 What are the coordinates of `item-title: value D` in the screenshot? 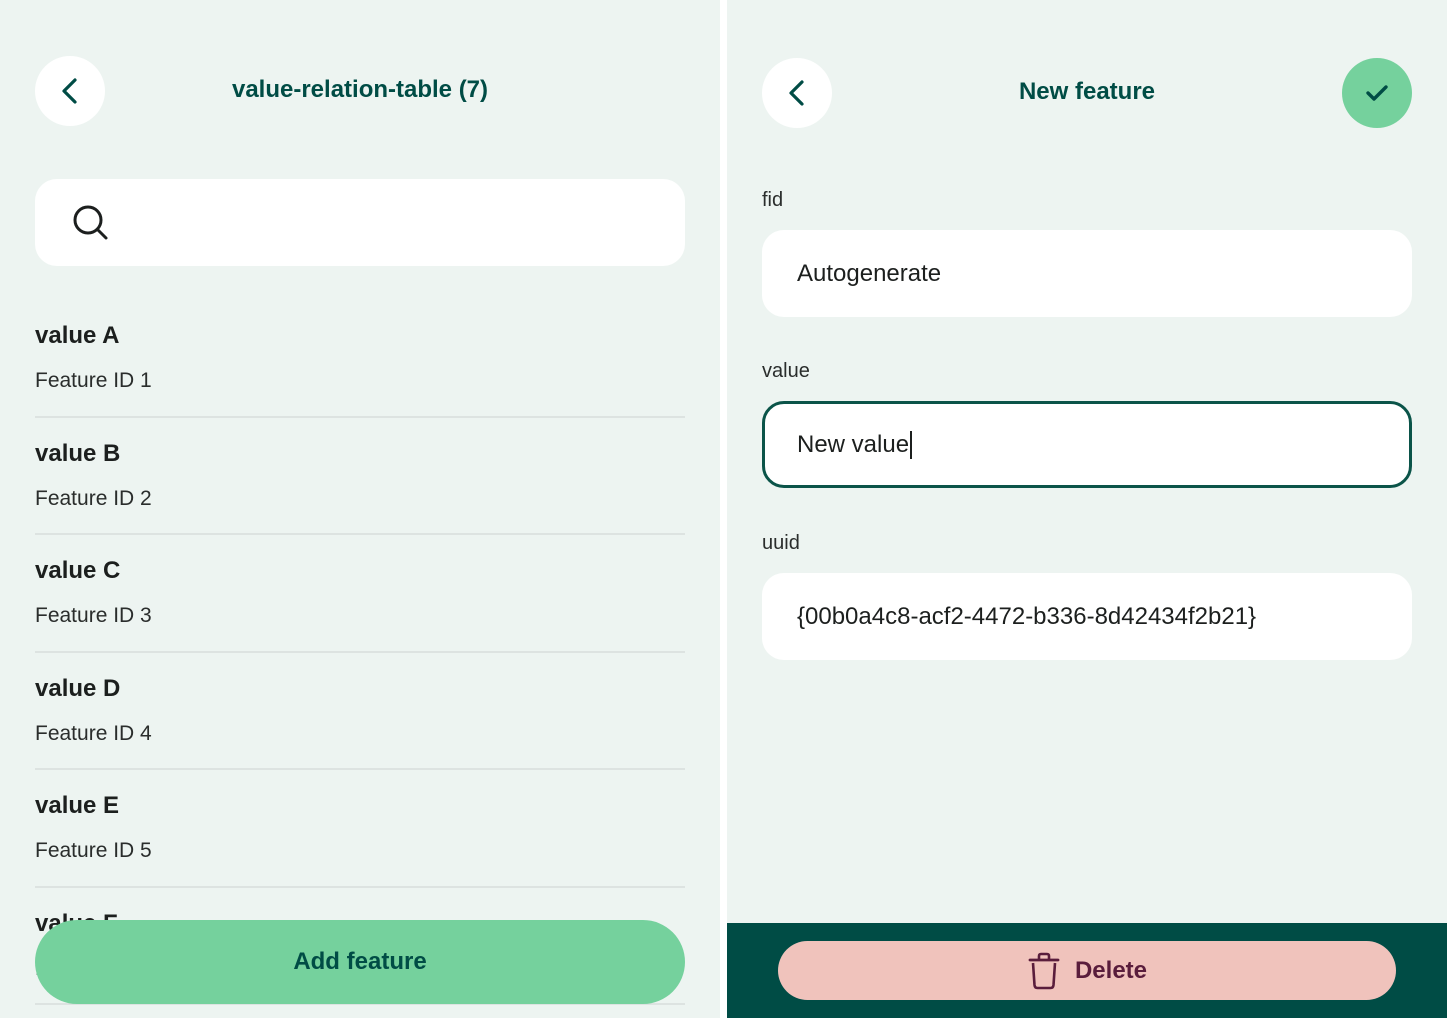 It's located at (78, 688).